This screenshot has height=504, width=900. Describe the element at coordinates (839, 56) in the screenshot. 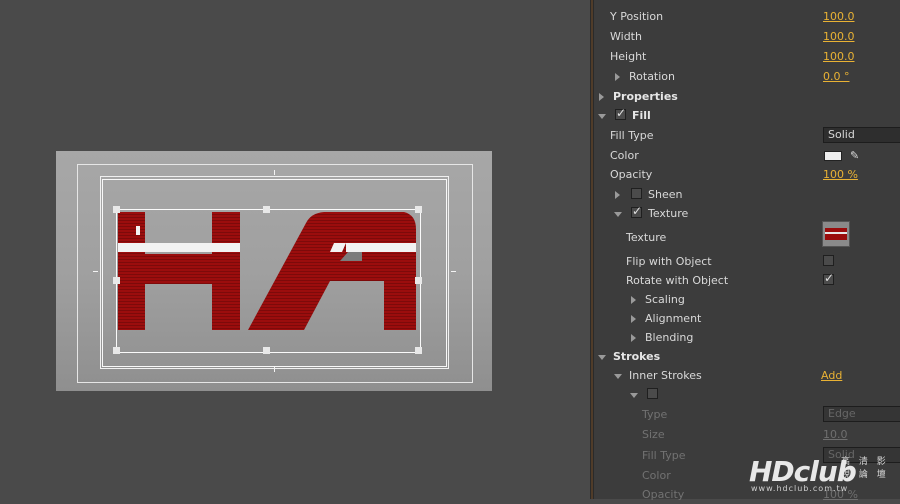

I see `height-value: 100.0` at that location.